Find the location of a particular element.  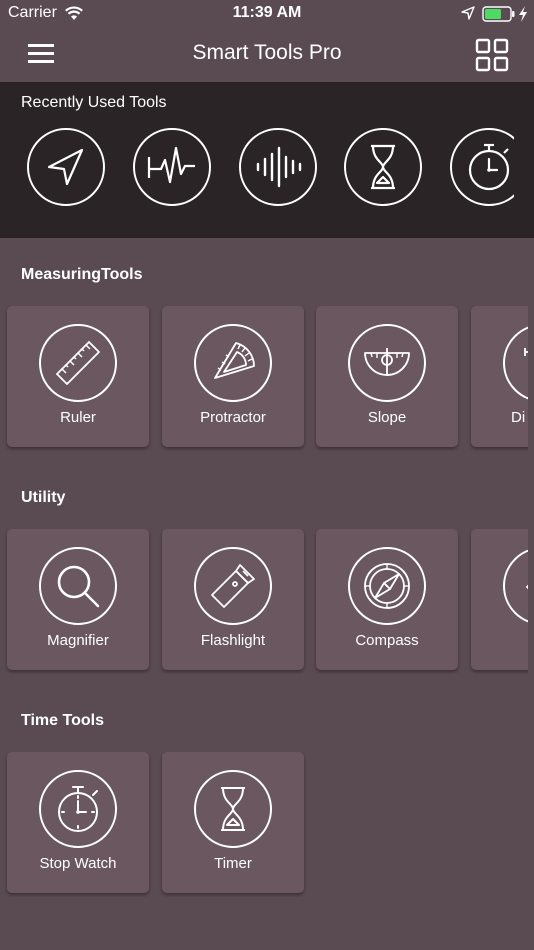

time-tools-heading: Time Tools is located at coordinates (62, 720).